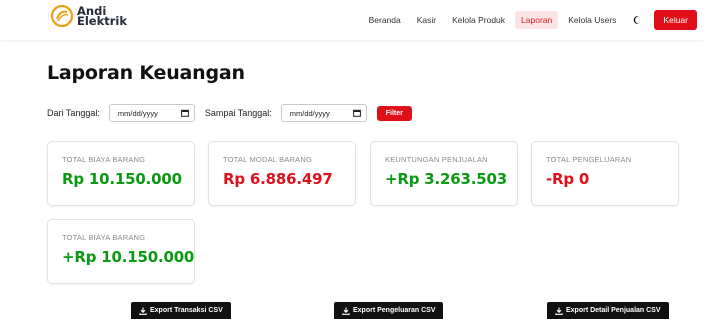 This screenshot has height=319, width=705. What do you see at coordinates (102, 21) in the screenshot?
I see `brand-name-line2: Elektrik` at bounding box center [102, 21].